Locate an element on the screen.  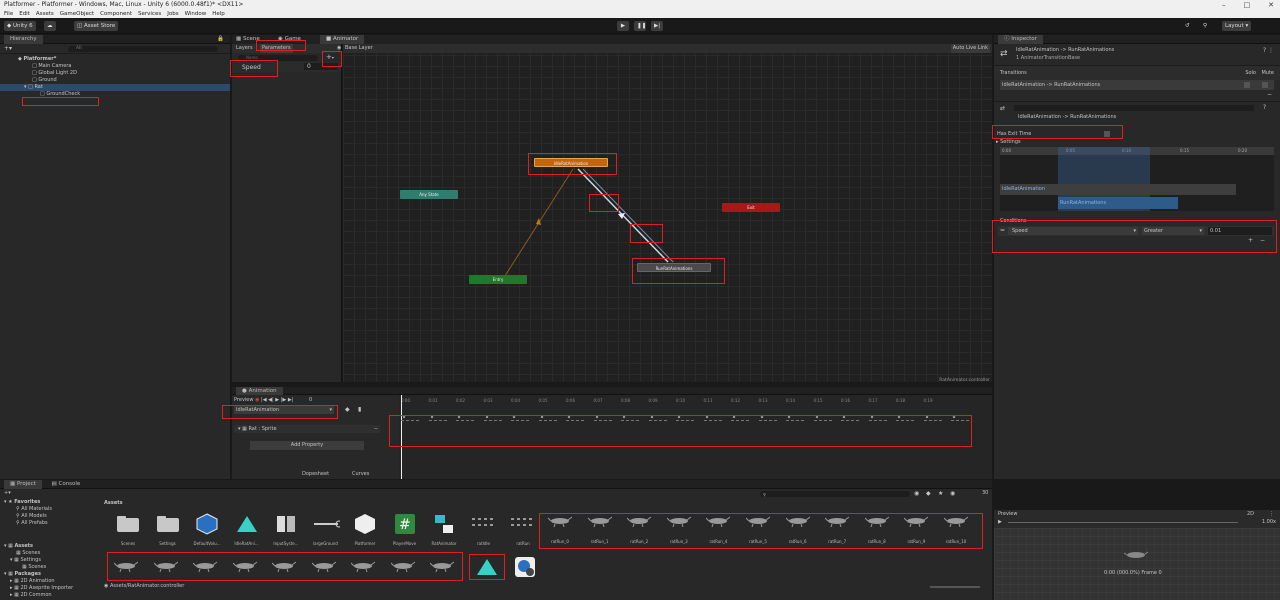
close-icon: ✕ is located at coordinates (1271, 5).